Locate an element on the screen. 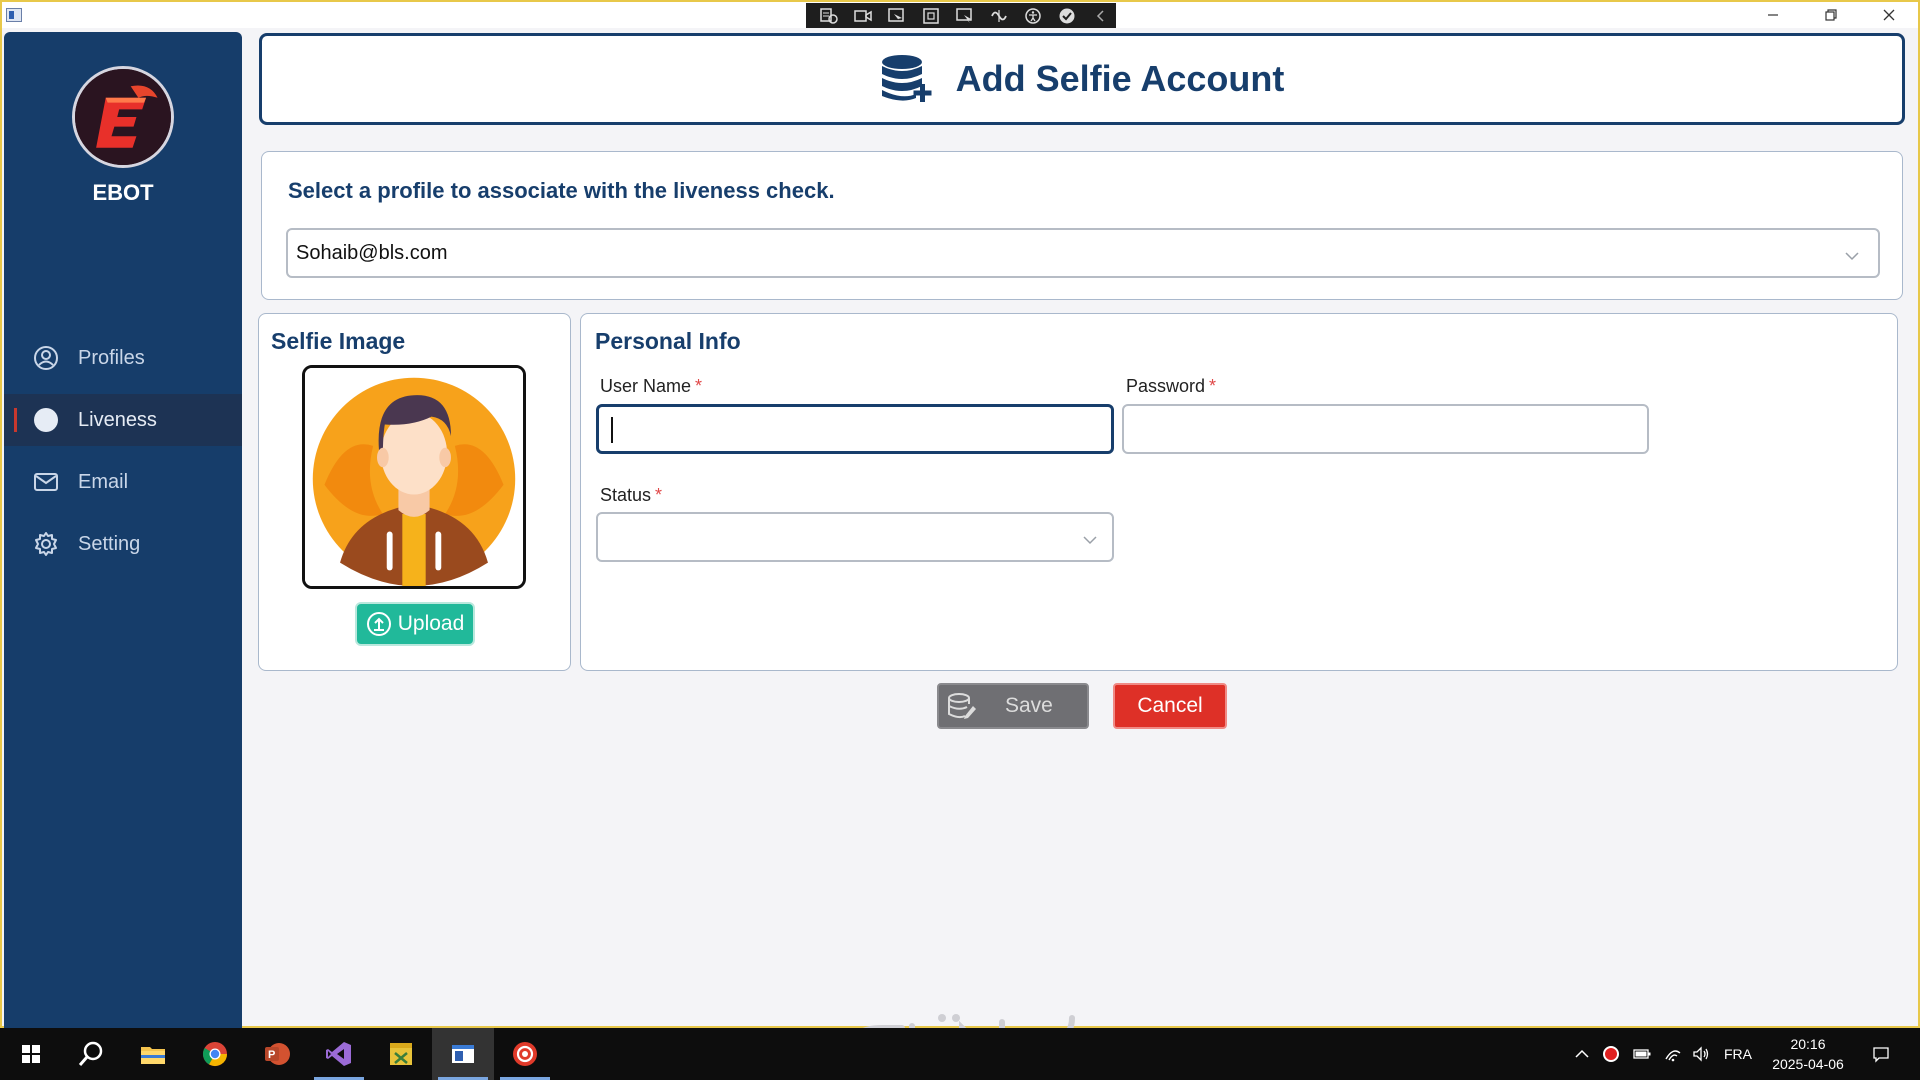 The width and height of the screenshot is (1920, 1080). personal-info-title: Personal Info is located at coordinates (668, 341).